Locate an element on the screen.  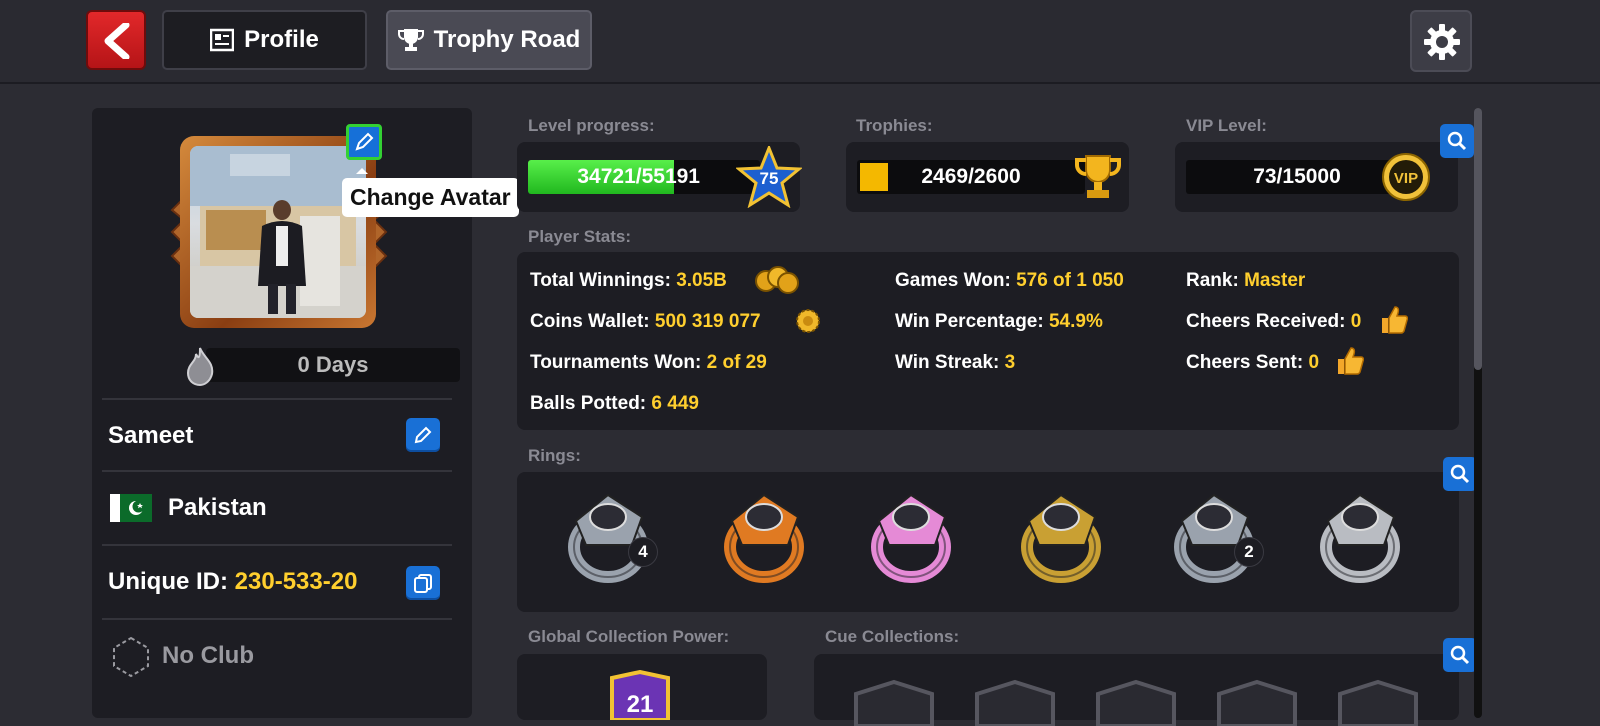
stat-value: 576 of 1 050 is located at coordinates (1070, 280).